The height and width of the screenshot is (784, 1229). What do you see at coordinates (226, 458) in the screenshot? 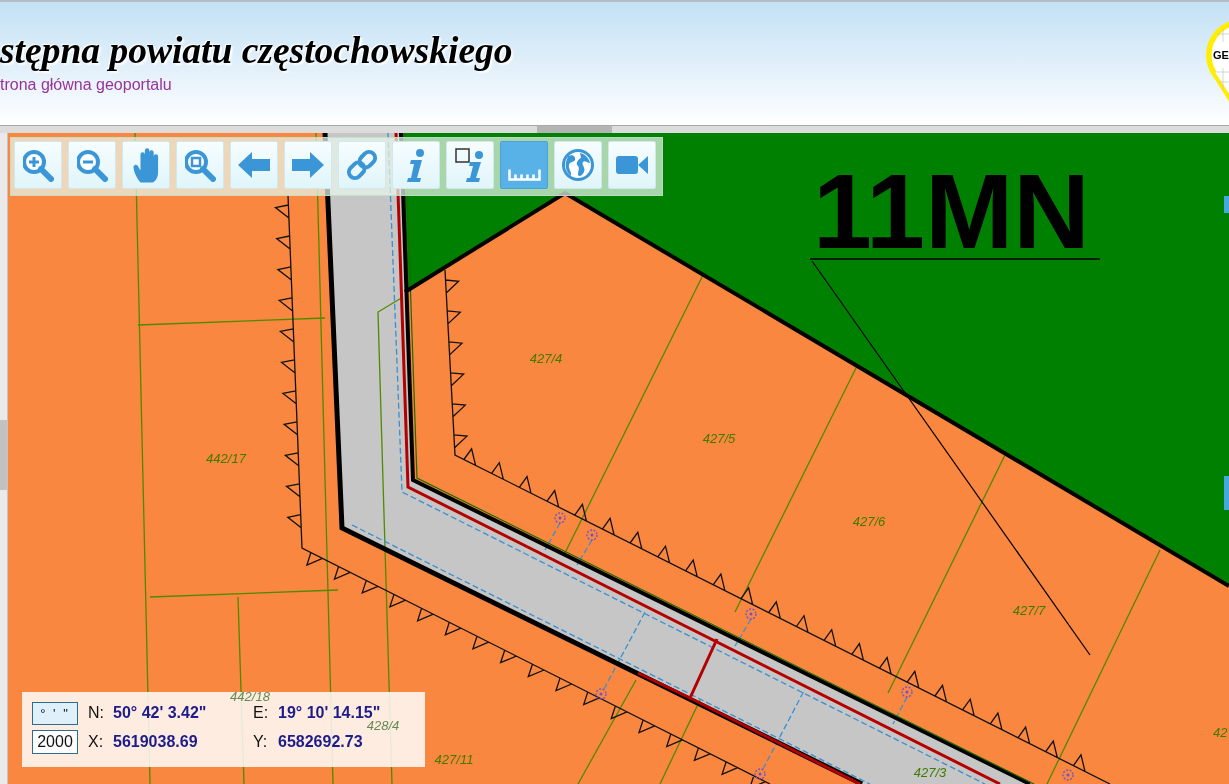
I see `parcel-number: 442/17` at bounding box center [226, 458].